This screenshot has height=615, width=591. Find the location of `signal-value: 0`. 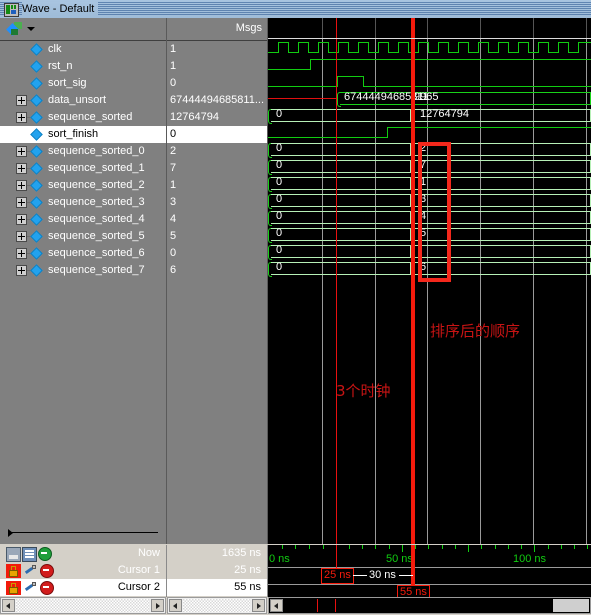

signal-value: 0 is located at coordinates (173, 134).